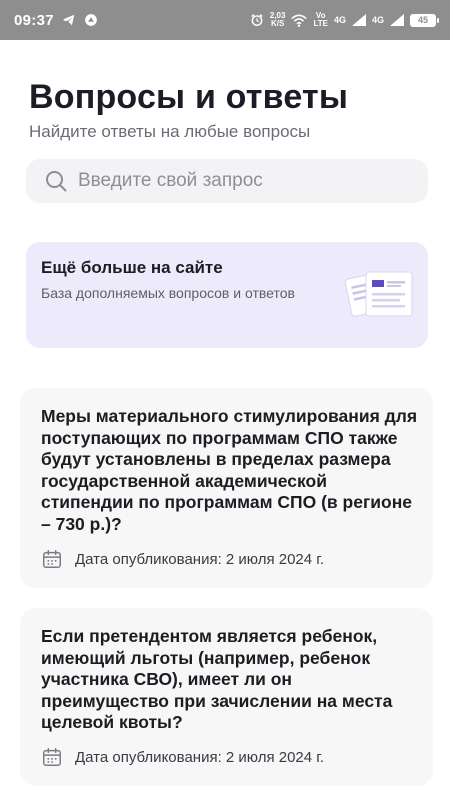 Image resolution: width=450 pixels, height=800 pixels. I want to click on volte-indicator: Vo LTE, so click(320, 19).